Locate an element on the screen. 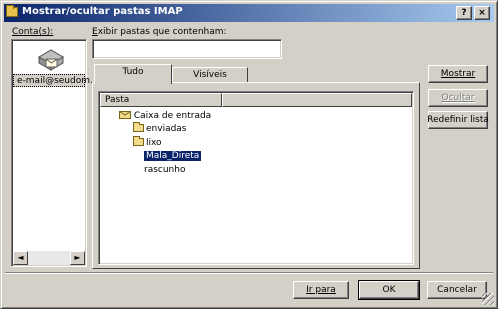 The image size is (498, 309). mail-server-icon is located at coordinates (51, 60).